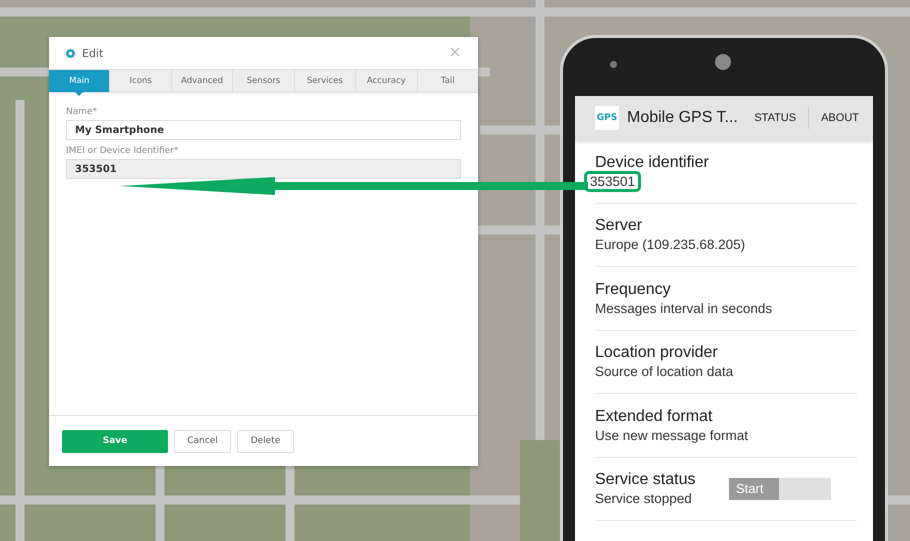 The height and width of the screenshot is (541, 910). What do you see at coordinates (775, 118) in the screenshot?
I see `app-bar-action: STATUS` at bounding box center [775, 118].